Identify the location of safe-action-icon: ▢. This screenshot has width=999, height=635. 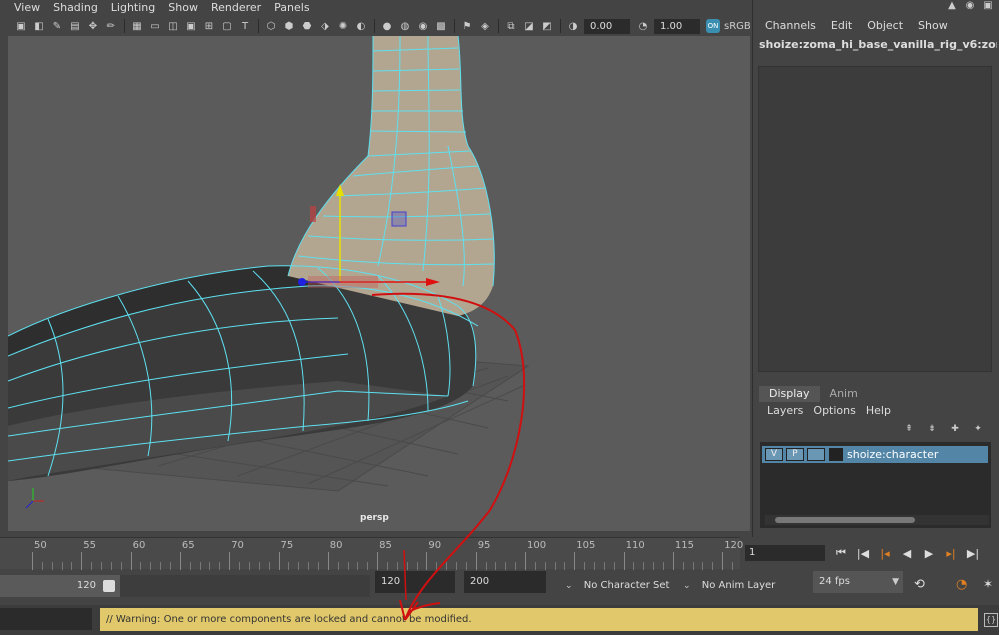
(227, 26).